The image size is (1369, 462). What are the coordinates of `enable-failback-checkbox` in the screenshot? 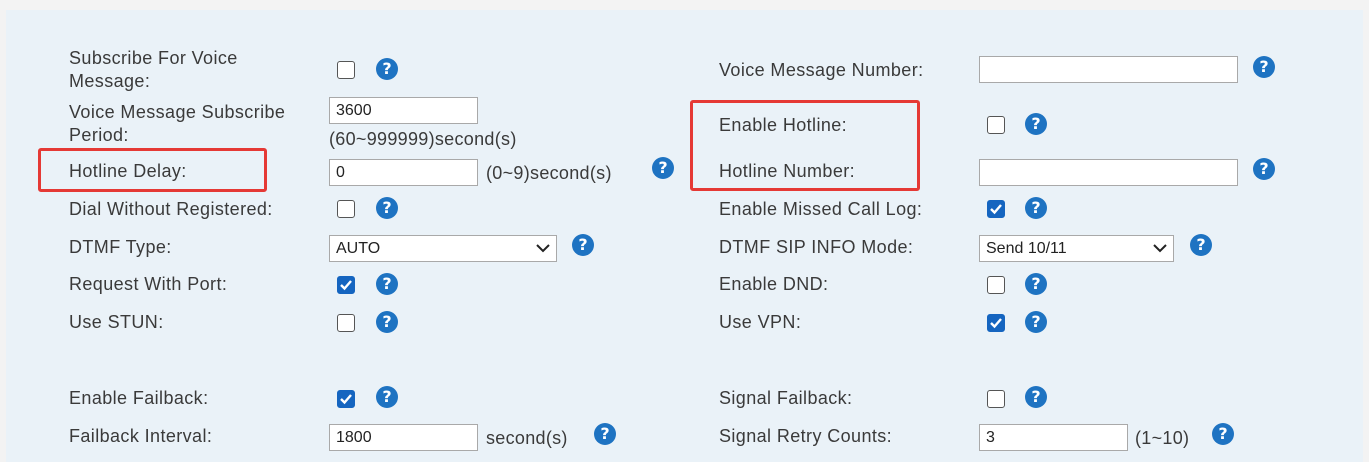 It's located at (346, 399).